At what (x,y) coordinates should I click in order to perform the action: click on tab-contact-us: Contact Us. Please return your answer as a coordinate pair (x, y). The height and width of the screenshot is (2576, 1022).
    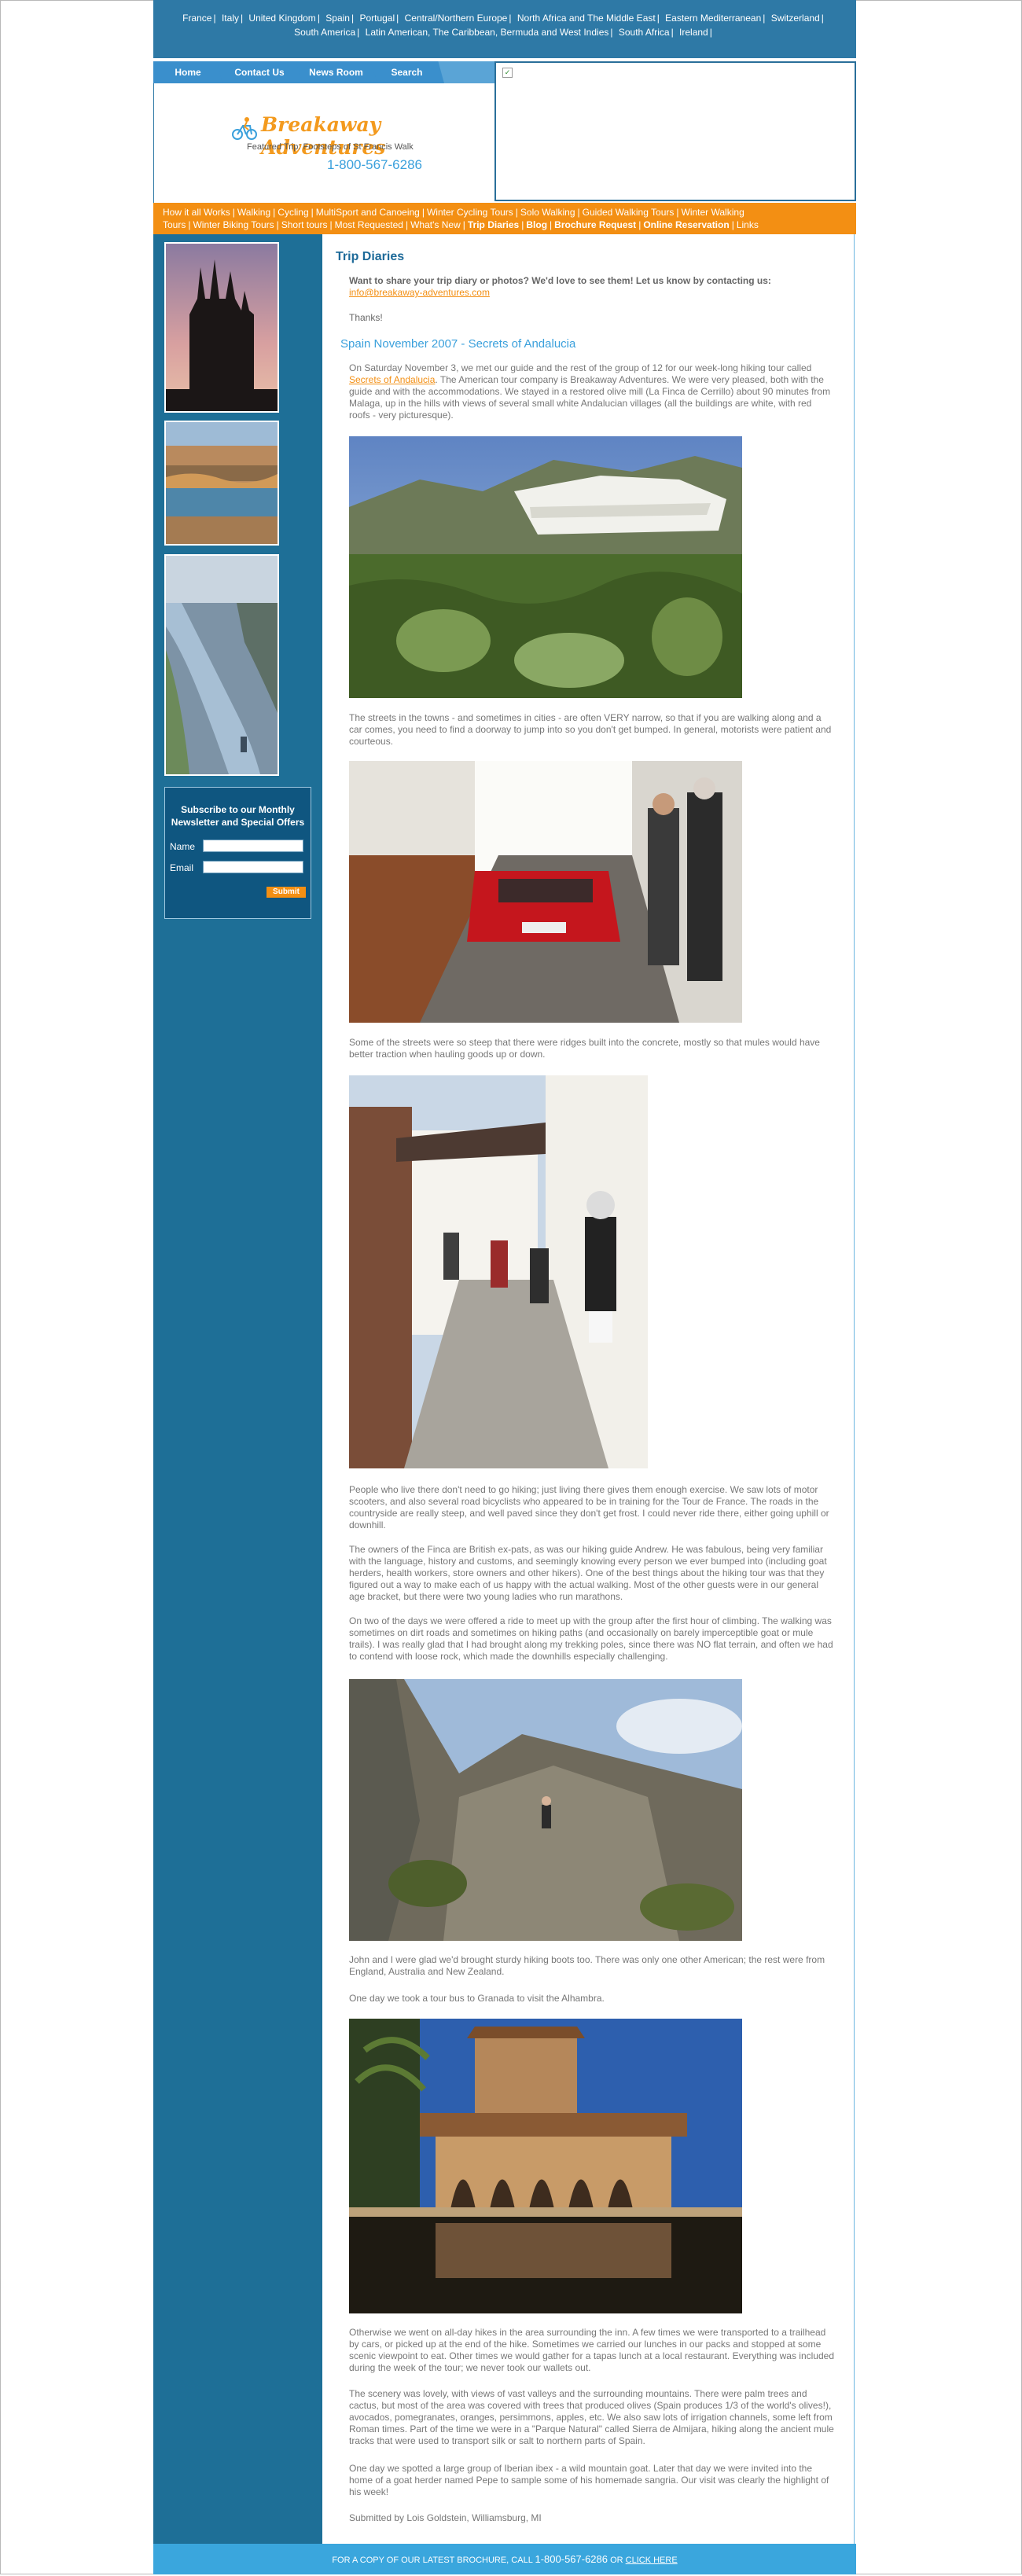
    Looking at the image, I should click on (260, 72).